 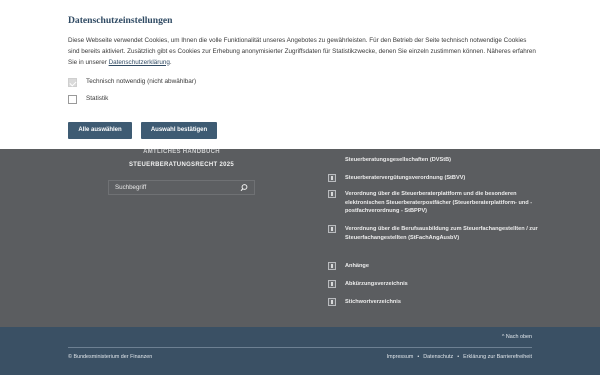 I want to click on handbook-title-line2: STEUERBERATUNGSRECHT 2025, so click(x=181, y=165).